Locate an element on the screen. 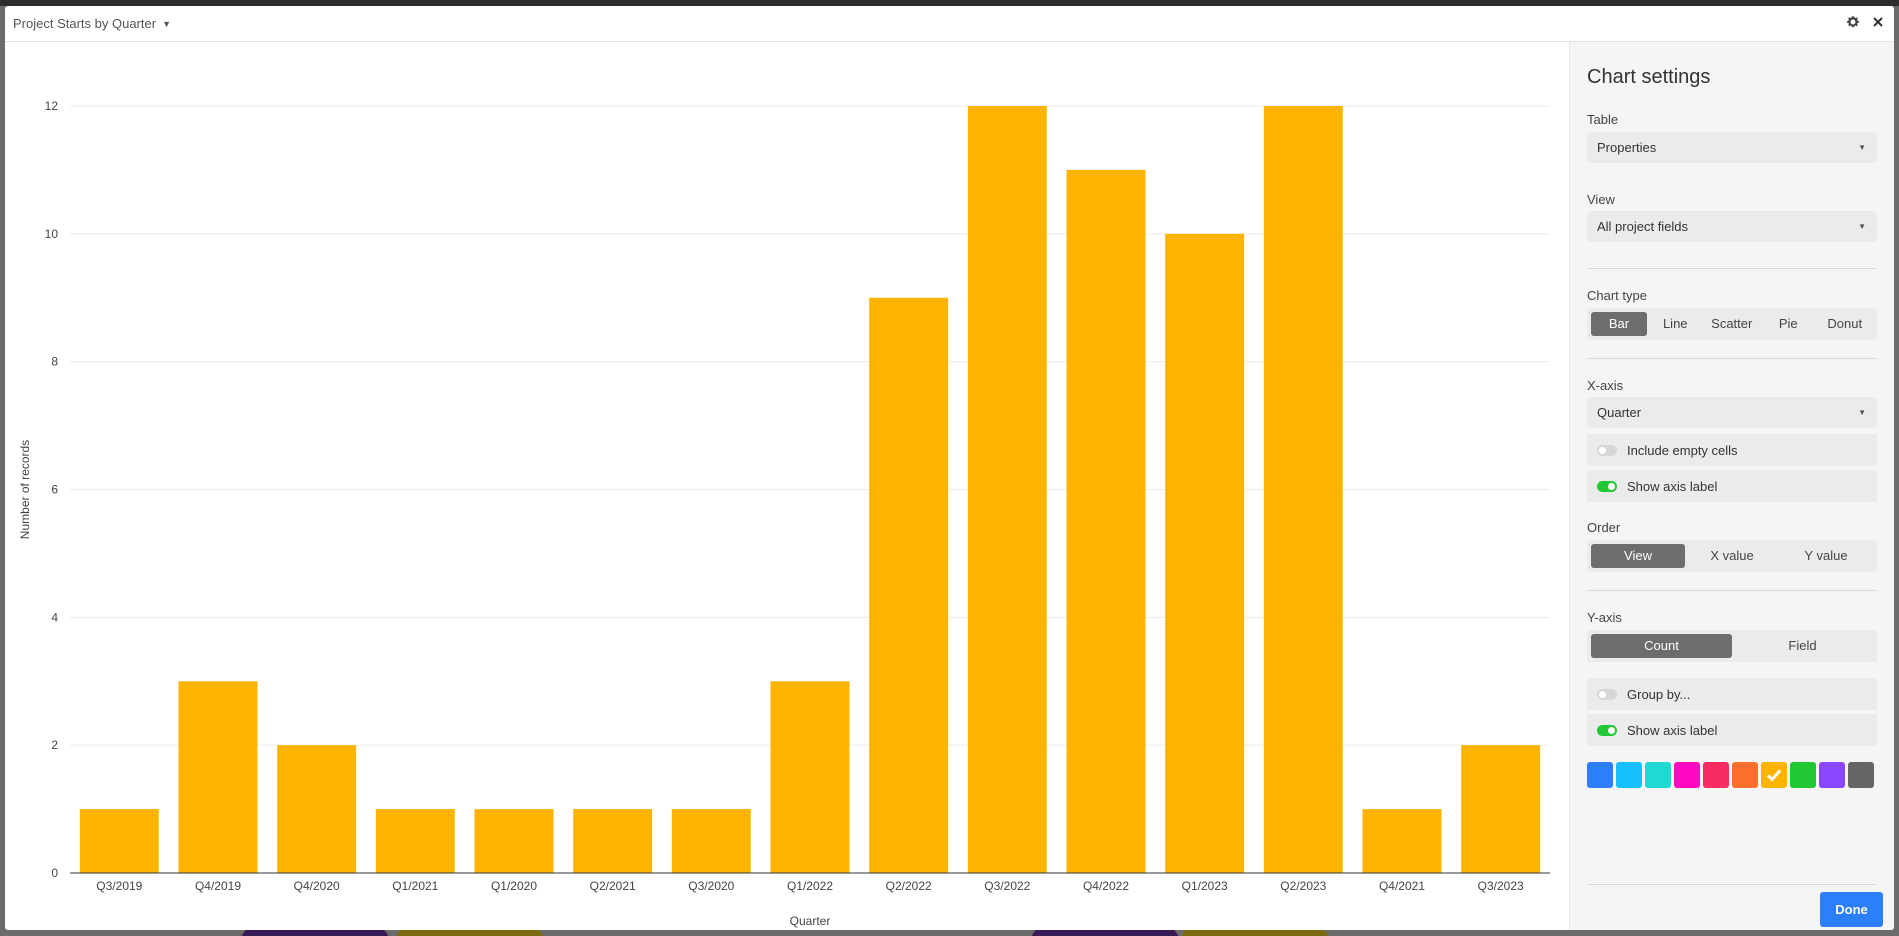 The width and height of the screenshot is (1899, 936). x-tick-label: Q4/2022 is located at coordinates (1106, 886).